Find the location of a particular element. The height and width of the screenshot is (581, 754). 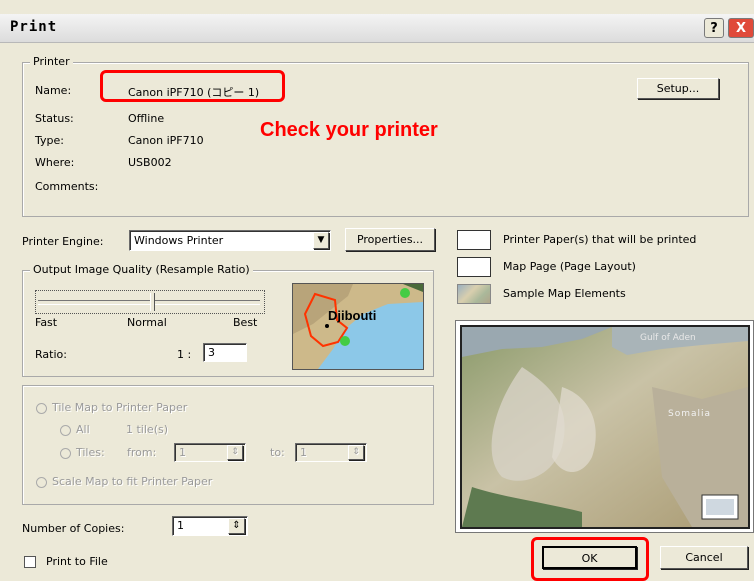

type-value: Canon iPF710 is located at coordinates (166, 140).